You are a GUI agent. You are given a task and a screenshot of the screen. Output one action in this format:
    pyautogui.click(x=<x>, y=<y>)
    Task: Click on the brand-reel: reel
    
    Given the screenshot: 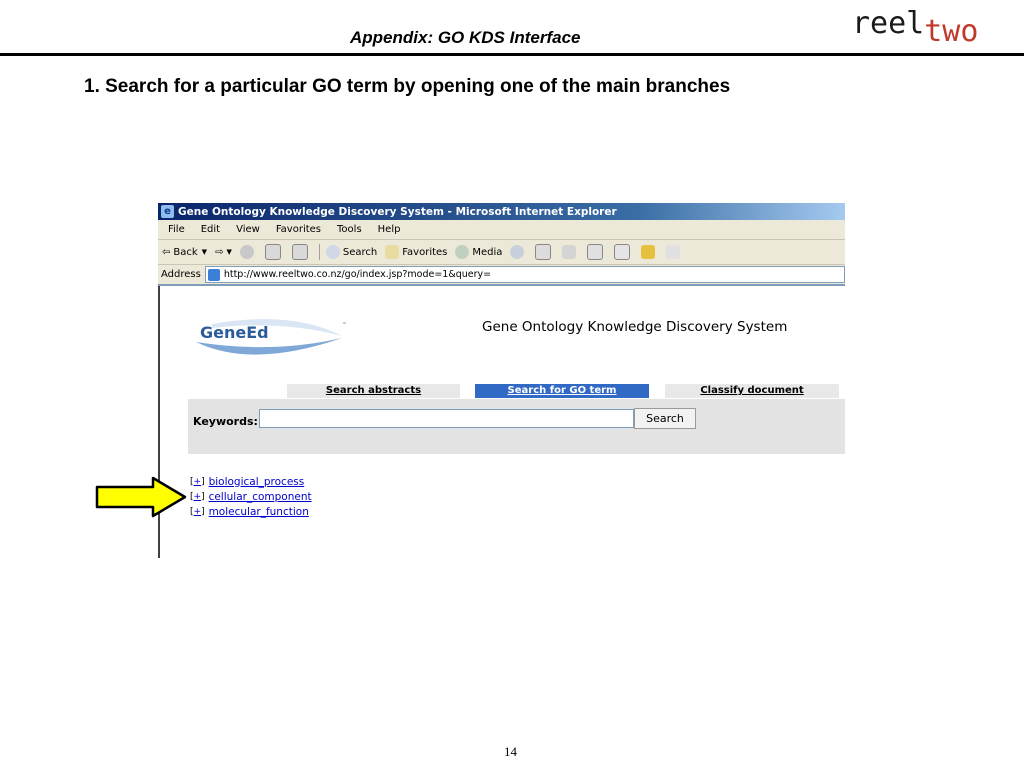 What is the action you would take?
    pyautogui.click(x=888, y=23)
    